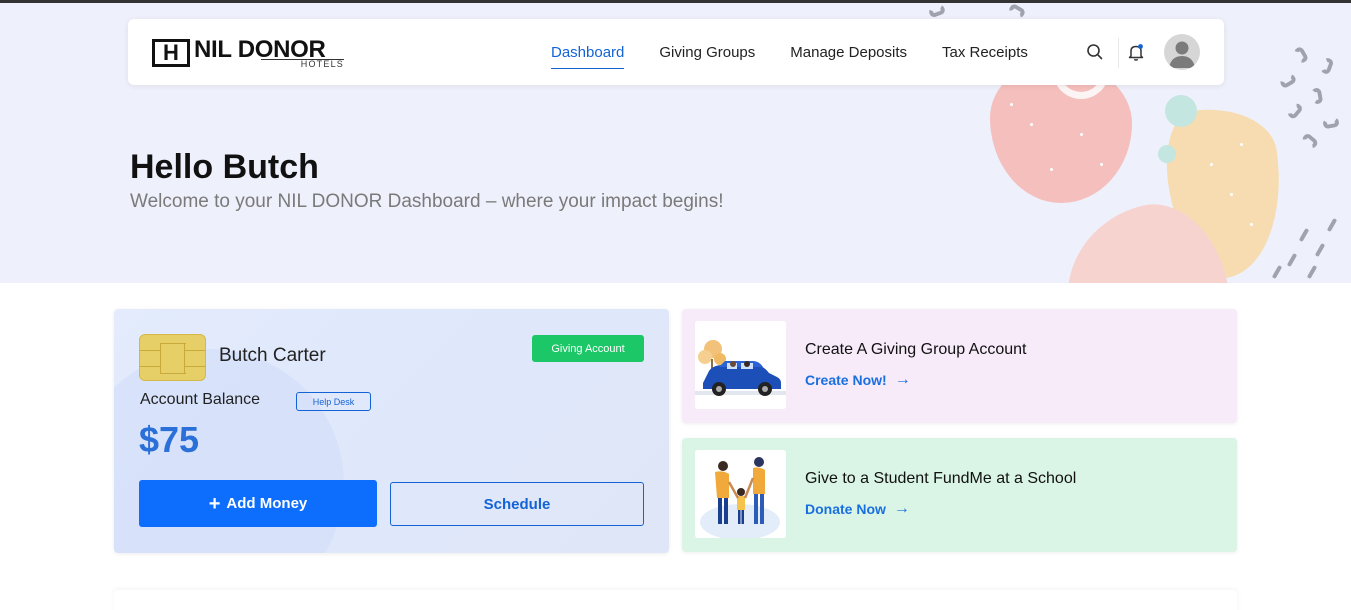 Image resolution: width=1351 pixels, height=610 pixels. I want to click on search-icon, so click(1095, 52).